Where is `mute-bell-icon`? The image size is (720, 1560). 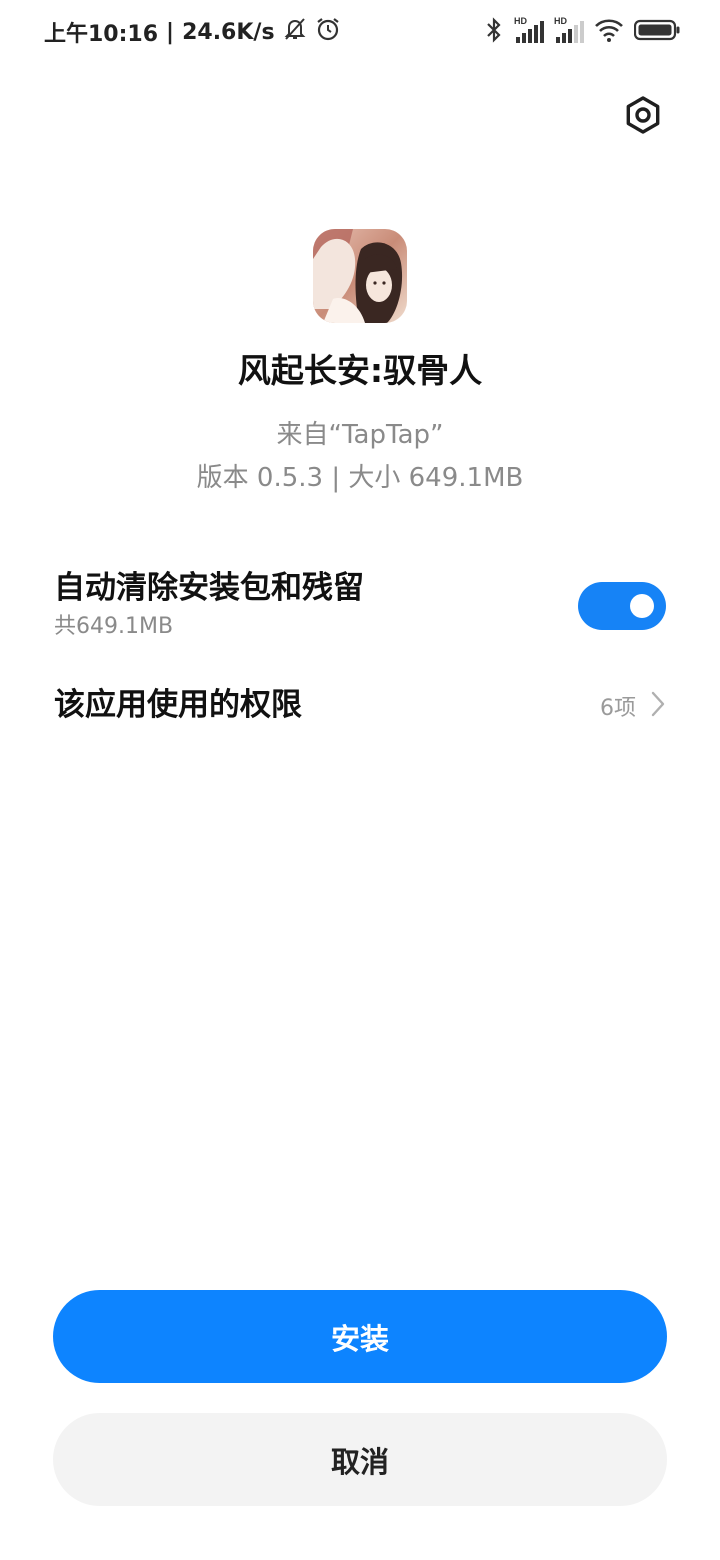 mute-bell-icon is located at coordinates (295, 32).